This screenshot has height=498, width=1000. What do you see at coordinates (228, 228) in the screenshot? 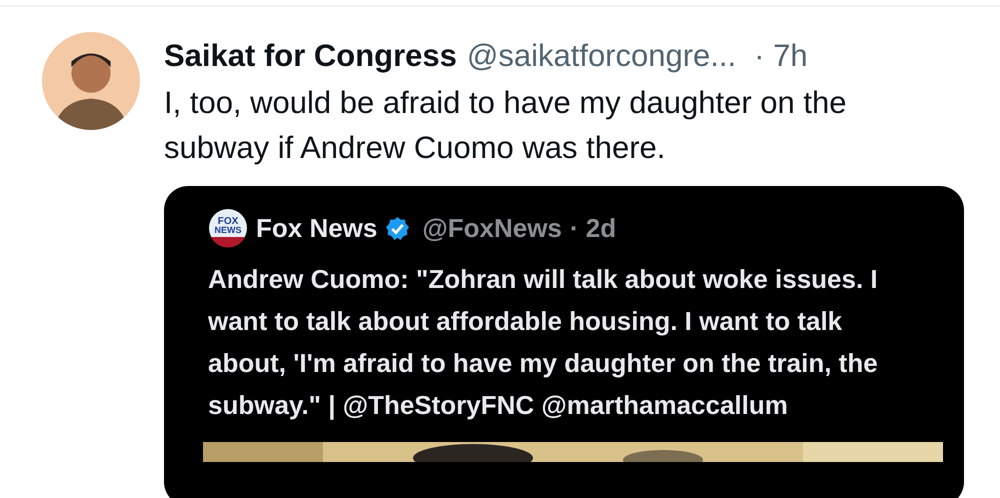
I see `logo-icon: FOX NEWS` at bounding box center [228, 228].